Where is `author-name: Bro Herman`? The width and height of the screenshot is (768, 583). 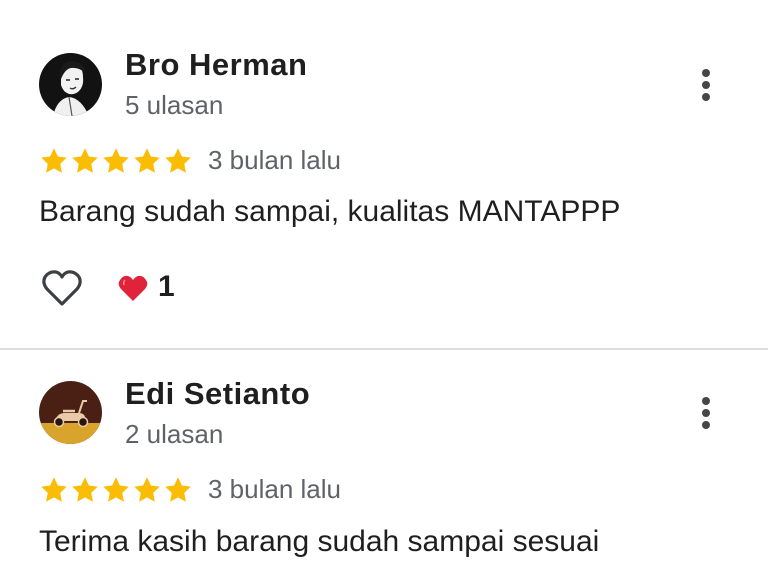 author-name: Bro Herman is located at coordinates (216, 65).